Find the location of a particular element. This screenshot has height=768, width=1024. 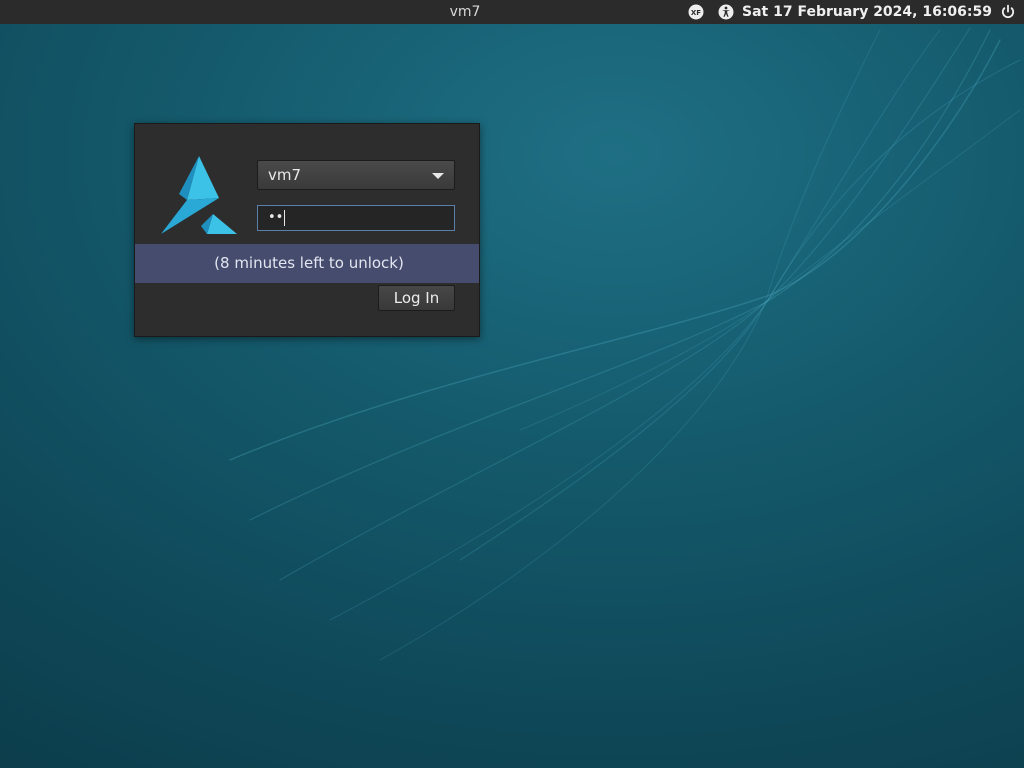

distro-logo-icon is located at coordinates (199, 196).